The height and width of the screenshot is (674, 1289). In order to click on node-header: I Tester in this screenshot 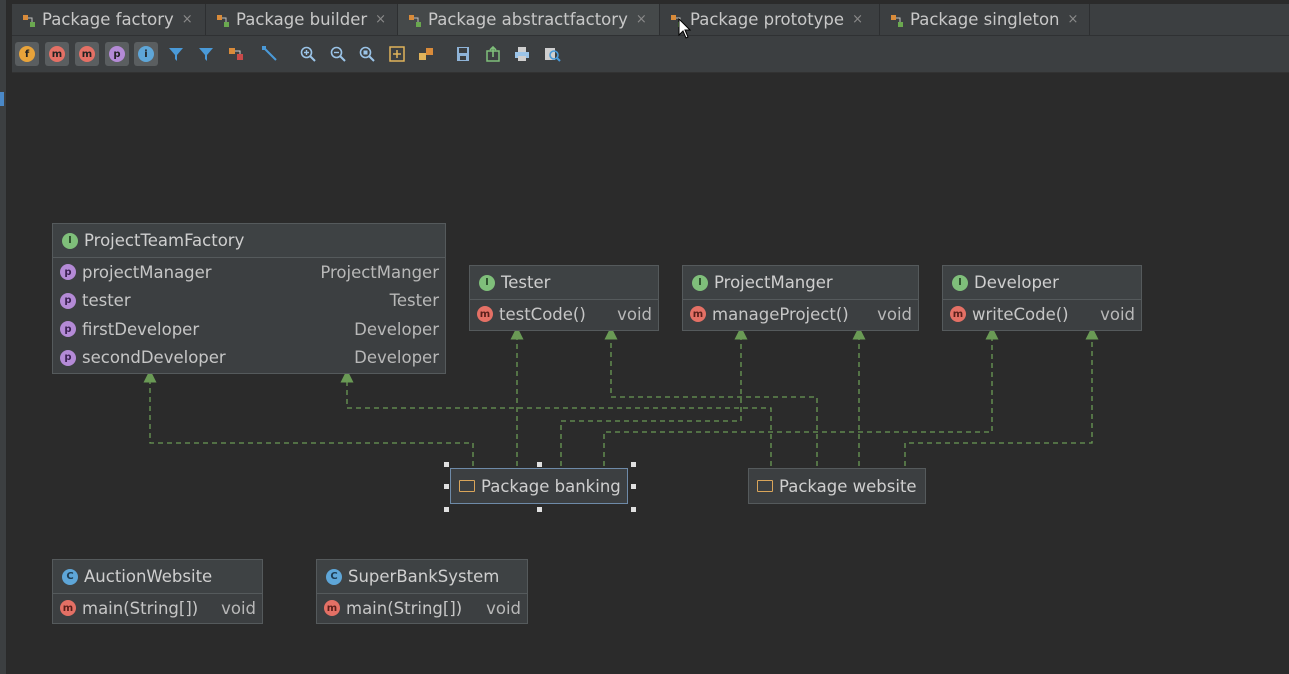, I will do `click(564, 283)`.